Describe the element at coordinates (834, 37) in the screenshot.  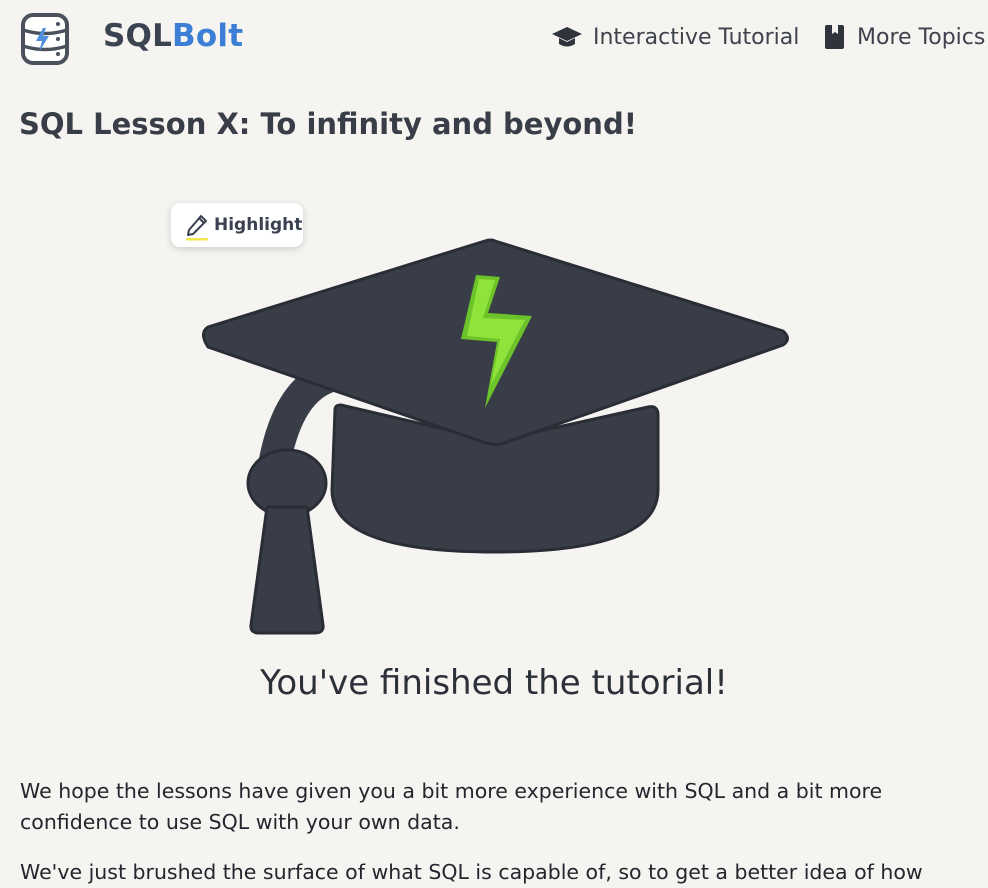
I see `book-icon` at that location.